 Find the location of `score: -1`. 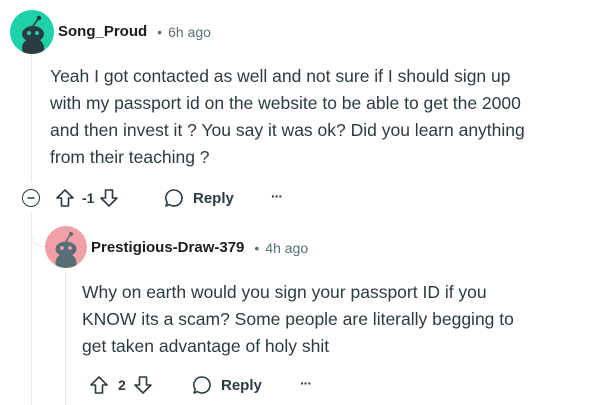

score: -1 is located at coordinates (88, 198).